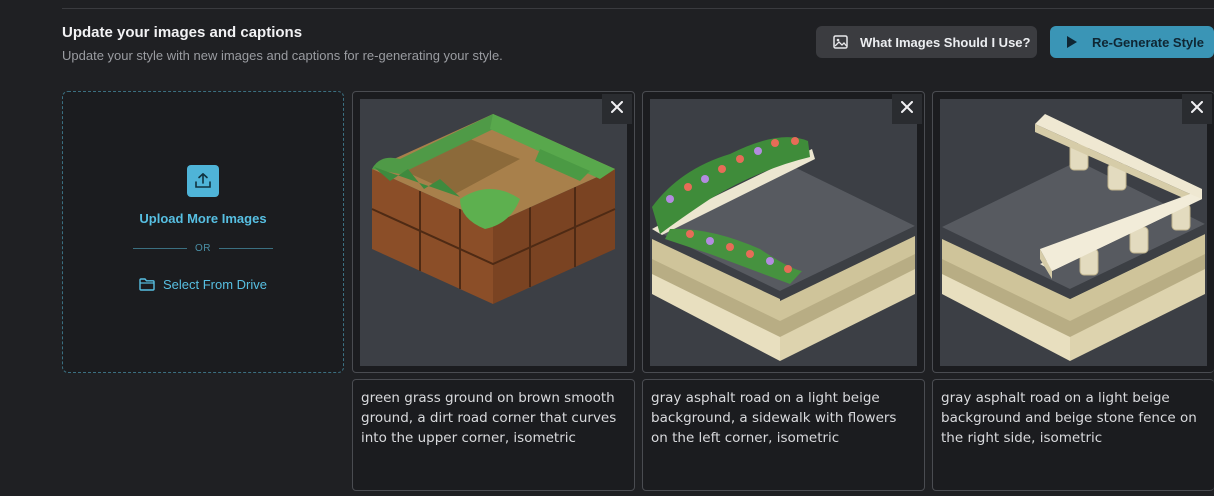 The height and width of the screenshot is (496, 1214). I want to click on select-from-drive-label: Select From Drive, so click(215, 284).